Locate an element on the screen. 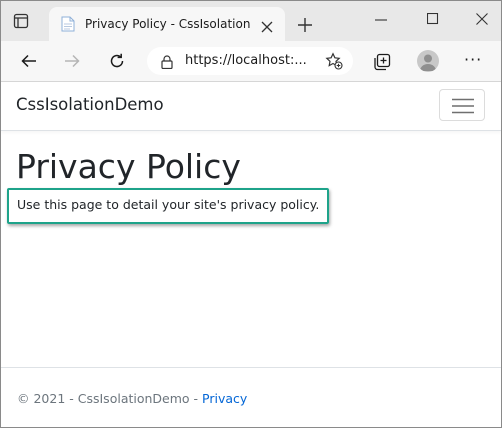 The height and width of the screenshot is (428, 502). tab-actions-icon is located at coordinates (21, 21).